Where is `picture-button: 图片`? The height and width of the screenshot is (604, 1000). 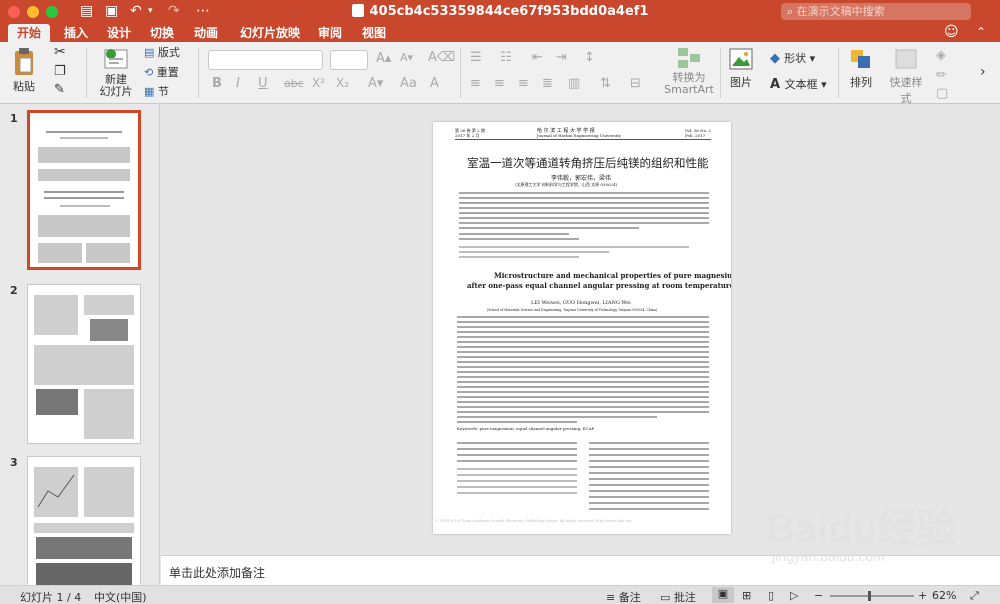 picture-button: 图片 is located at coordinates (741, 69).